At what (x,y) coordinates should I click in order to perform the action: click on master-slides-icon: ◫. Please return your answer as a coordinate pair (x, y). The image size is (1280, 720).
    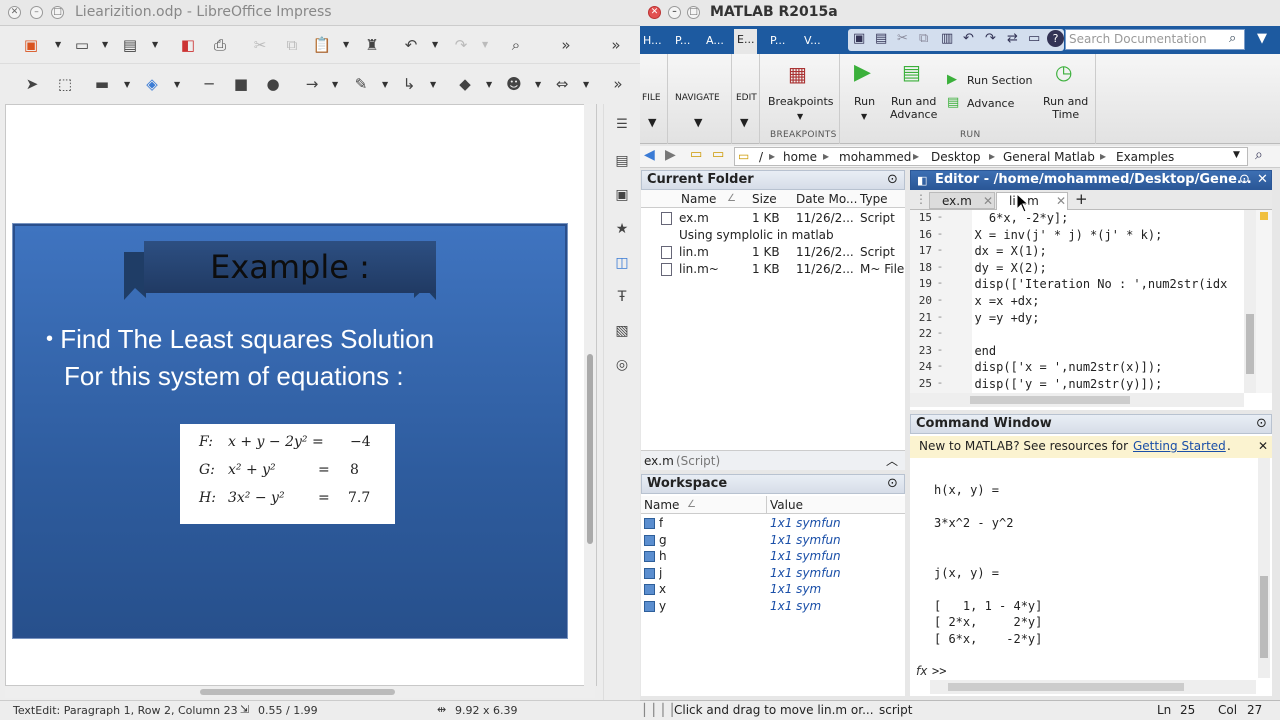
    Looking at the image, I should click on (622, 263).